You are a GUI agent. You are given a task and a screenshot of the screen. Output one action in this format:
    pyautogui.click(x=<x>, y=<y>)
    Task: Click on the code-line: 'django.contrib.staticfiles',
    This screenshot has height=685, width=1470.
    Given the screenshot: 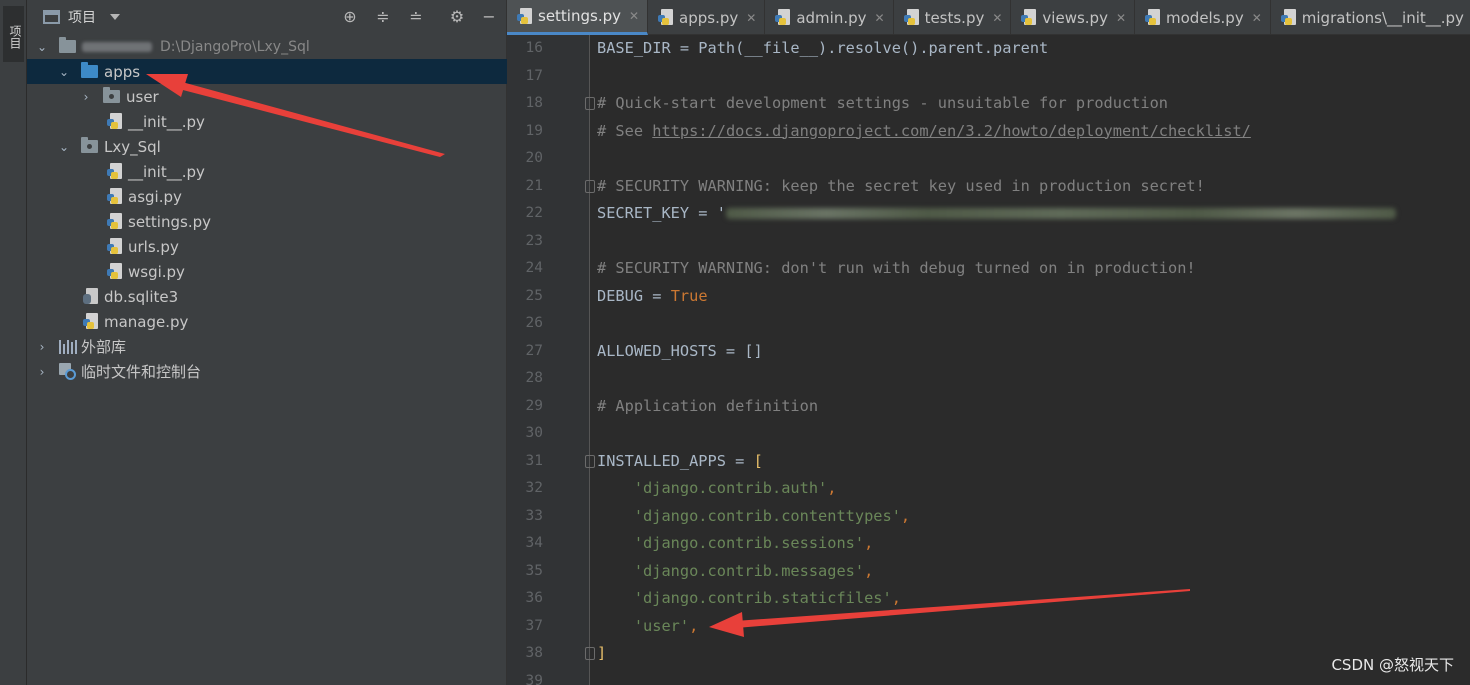 What is the action you would take?
    pyautogui.click(x=749, y=598)
    